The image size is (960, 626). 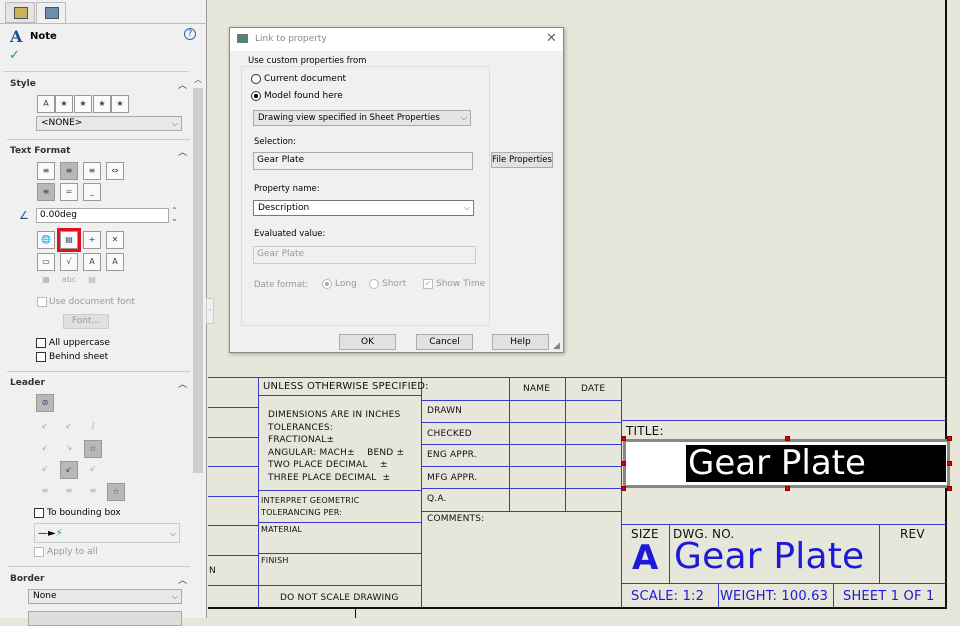 What do you see at coordinates (444, 342) in the screenshot?
I see `cancel-button: Cancel` at bounding box center [444, 342].